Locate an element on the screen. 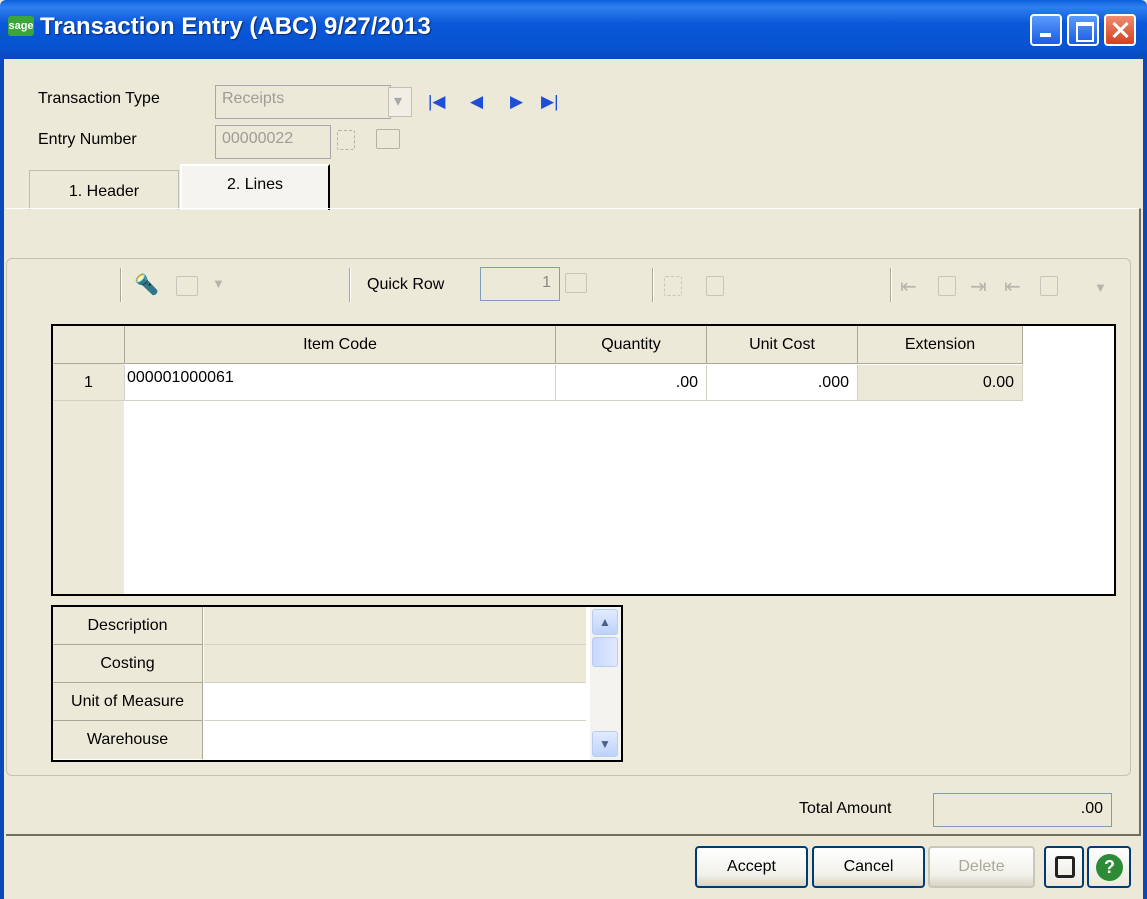  total-amount-label: Total Amount is located at coordinates (845, 808).